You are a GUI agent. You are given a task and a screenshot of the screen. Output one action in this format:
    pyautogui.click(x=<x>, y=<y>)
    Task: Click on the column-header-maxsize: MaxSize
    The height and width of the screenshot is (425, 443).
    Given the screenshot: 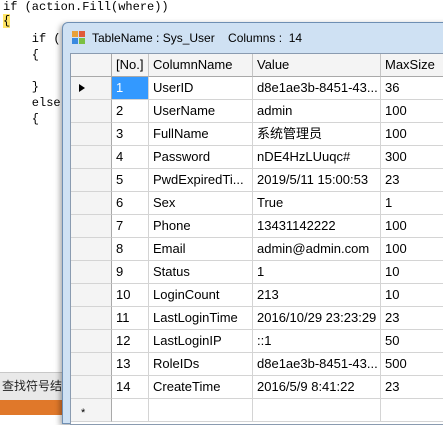 What is the action you would take?
    pyautogui.click(x=412, y=65)
    